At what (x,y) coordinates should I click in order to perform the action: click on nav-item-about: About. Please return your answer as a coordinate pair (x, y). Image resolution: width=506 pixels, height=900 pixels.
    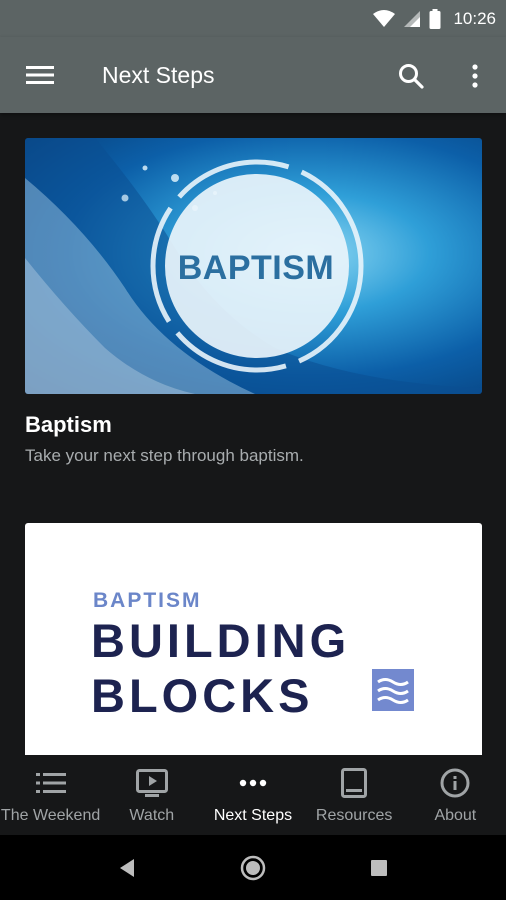
    Looking at the image, I should click on (455, 795).